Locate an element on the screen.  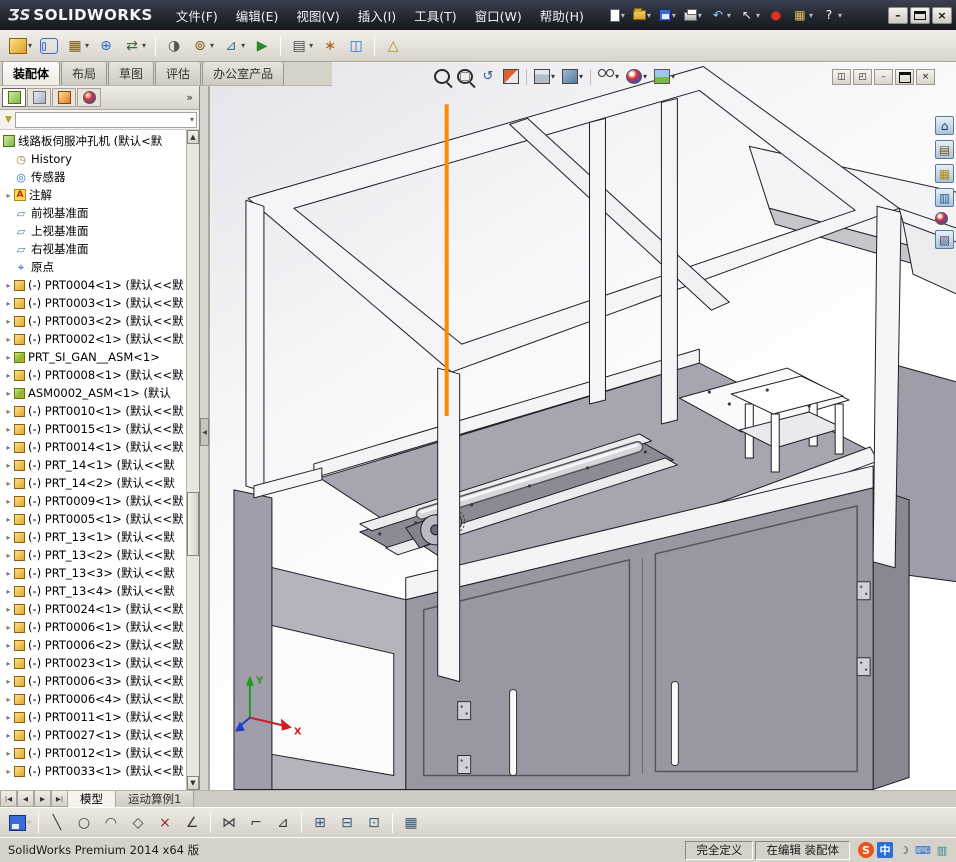
open-icon: ▾ is located at coordinates (642, 15).